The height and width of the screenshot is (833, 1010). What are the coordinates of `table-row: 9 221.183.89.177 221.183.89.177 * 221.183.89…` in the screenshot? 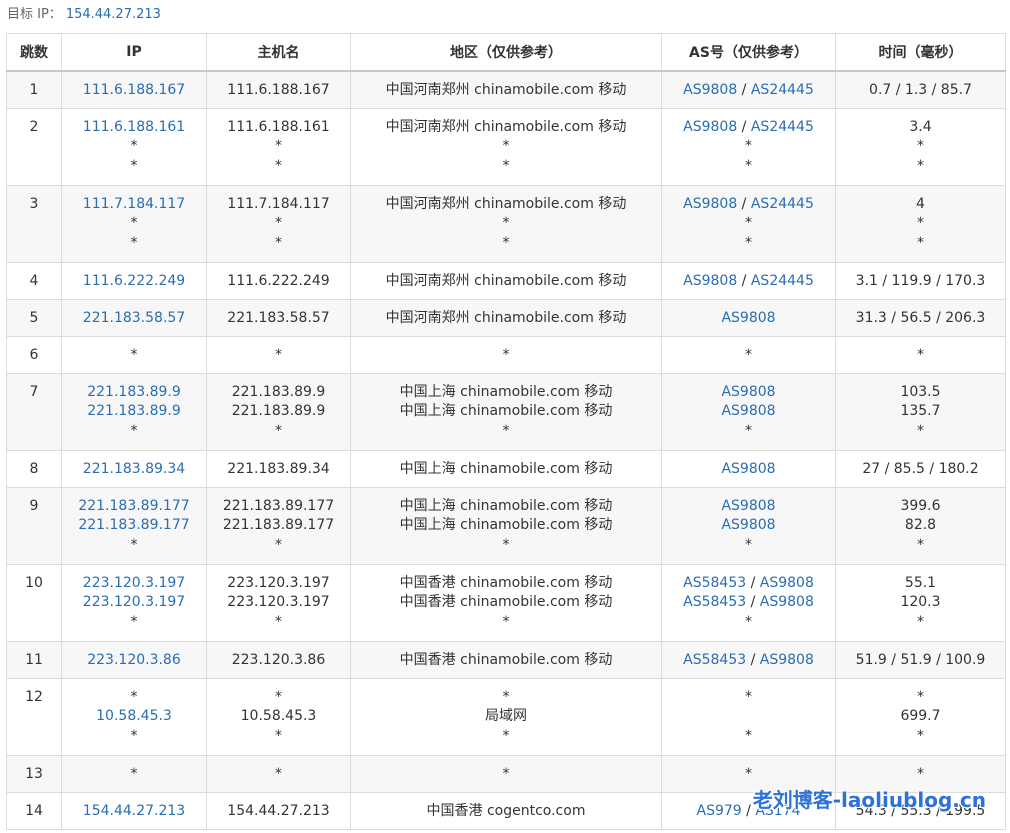 It's located at (506, 525).